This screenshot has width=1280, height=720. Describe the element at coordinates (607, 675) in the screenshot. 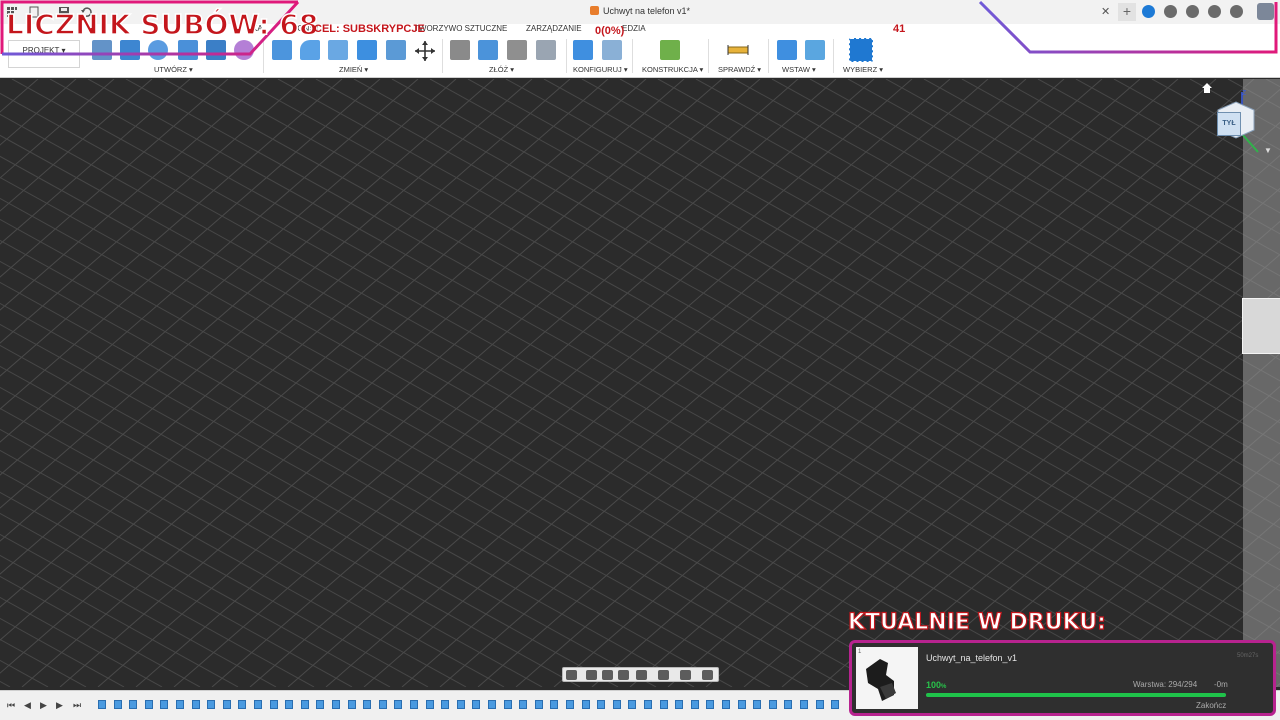

I see `pan-icon` at that location.